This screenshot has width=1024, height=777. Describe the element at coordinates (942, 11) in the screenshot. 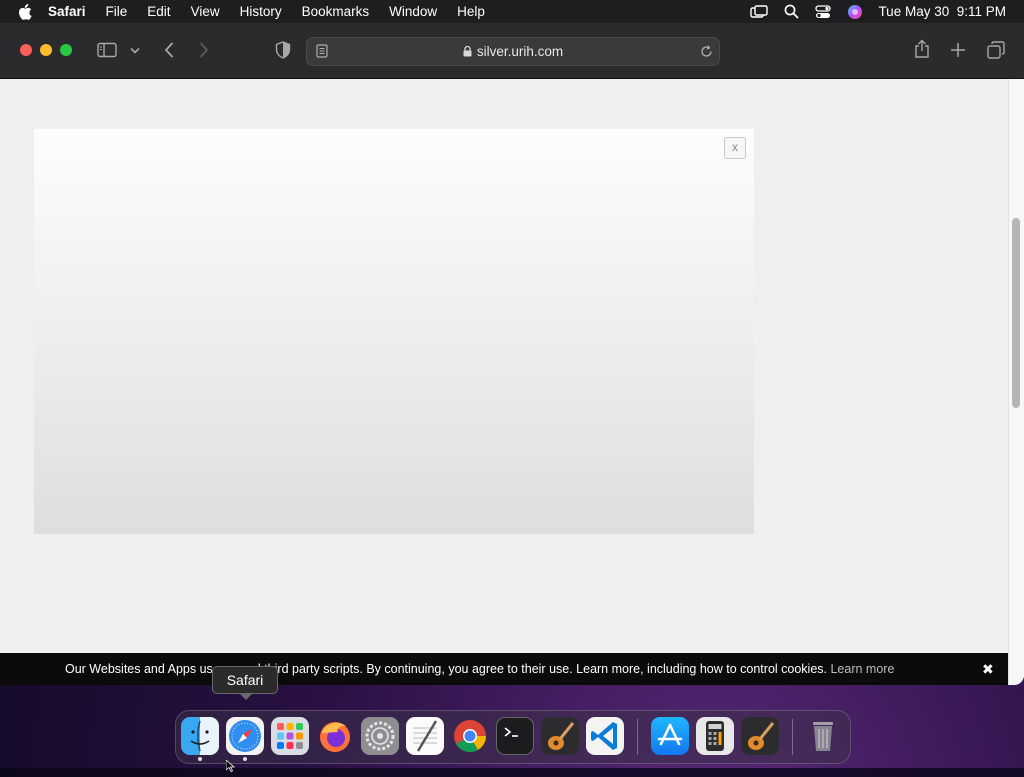

I see `menu-clock: Tue May 30 9:11 PM` at that location.